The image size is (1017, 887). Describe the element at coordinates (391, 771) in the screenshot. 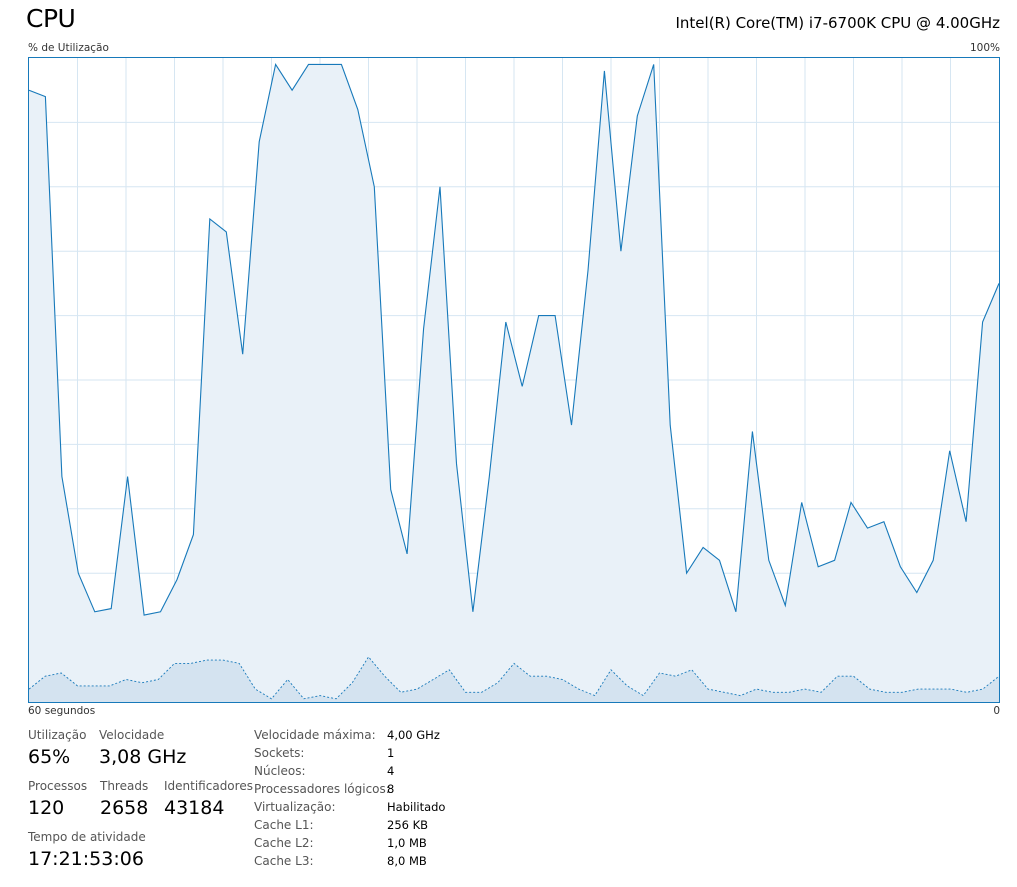

I see `cores-value: 4` at that location.